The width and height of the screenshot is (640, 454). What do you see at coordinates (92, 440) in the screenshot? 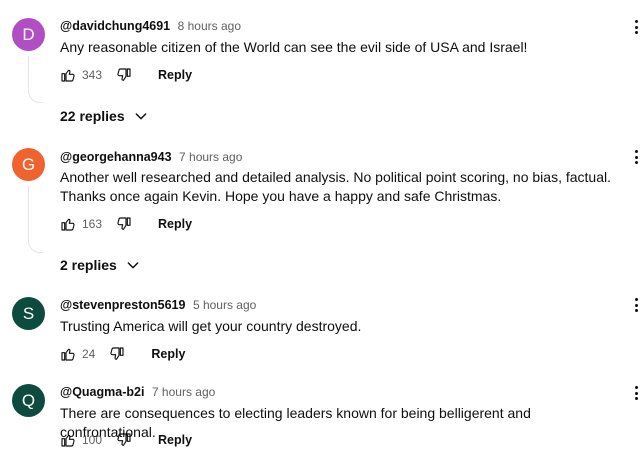
I see `like-count: 100` at bounding box center [92, 440].